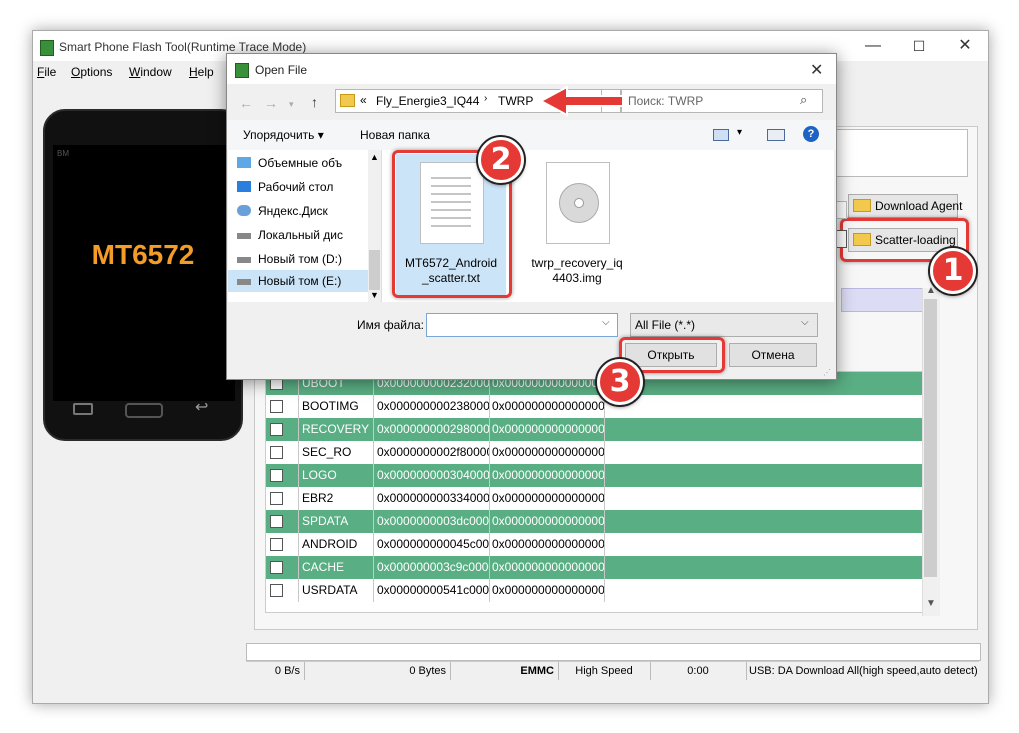 This screenshot has width=1019, height=733. Describe the element at coordinates (374, 295) in the screenshot. I see `nav-scroll-down-icon: ▼` at that location.